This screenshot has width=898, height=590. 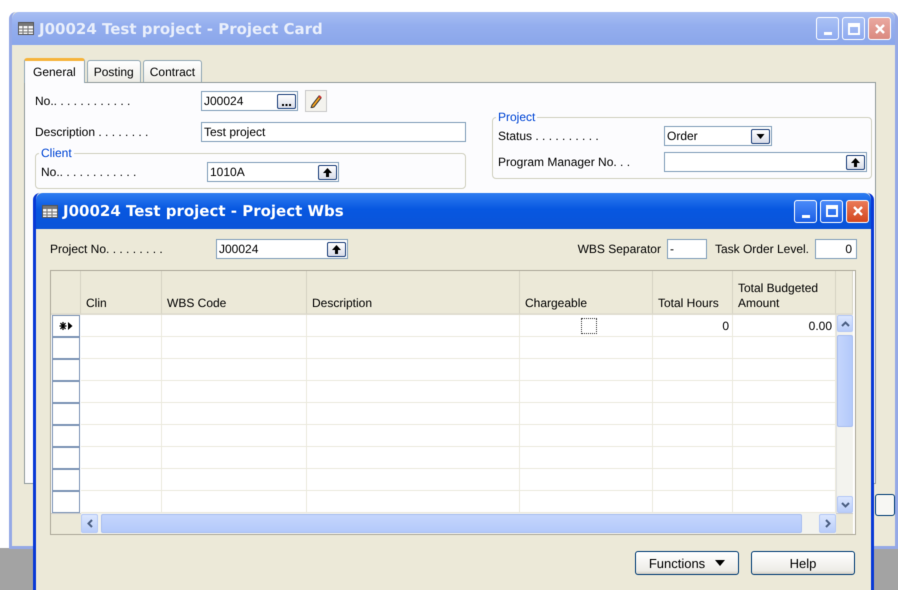 What do you see at coordinates (333, 132) in the screenshot?
I see `input-field: Test project` at bounding box center [333, 132].